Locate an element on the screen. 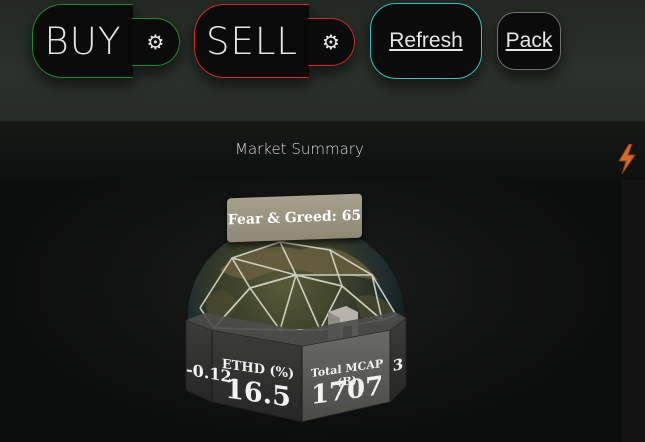 The height and width of the screenshot is (442, 645). refresh-label: Refresh is located at coordinates (426, 40).